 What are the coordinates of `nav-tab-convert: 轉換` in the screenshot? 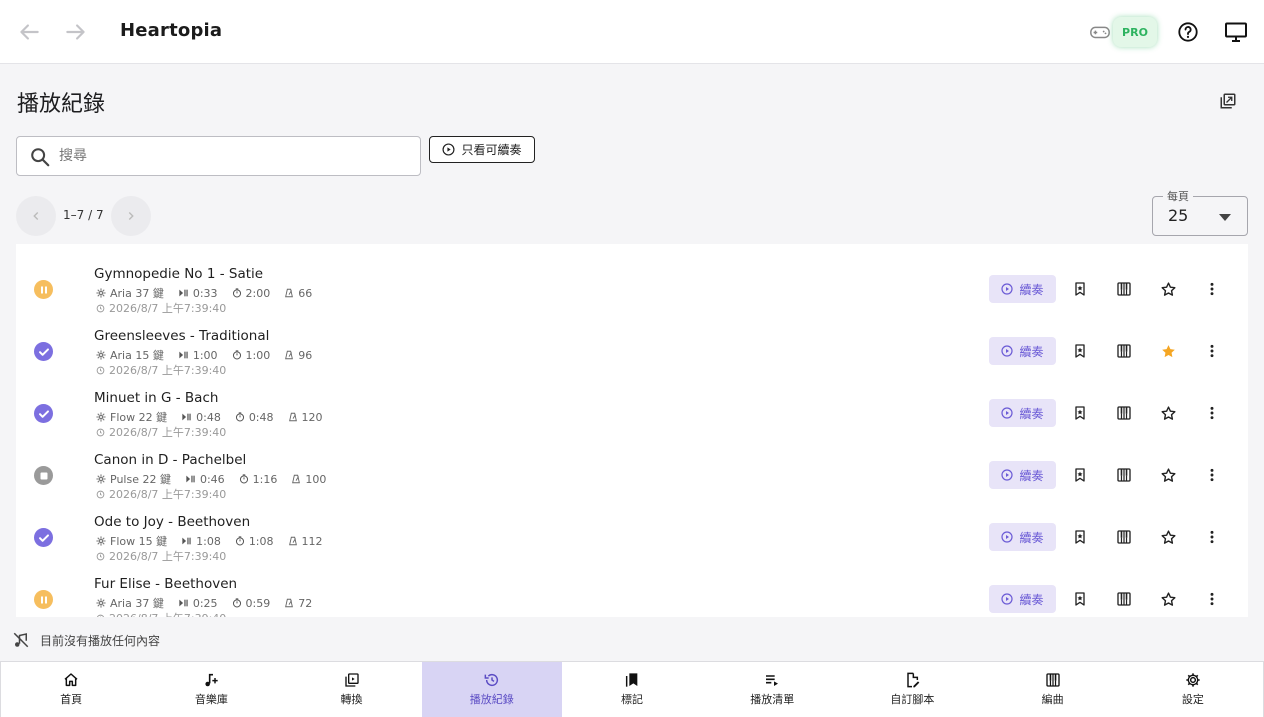 It's located at (351, 689).